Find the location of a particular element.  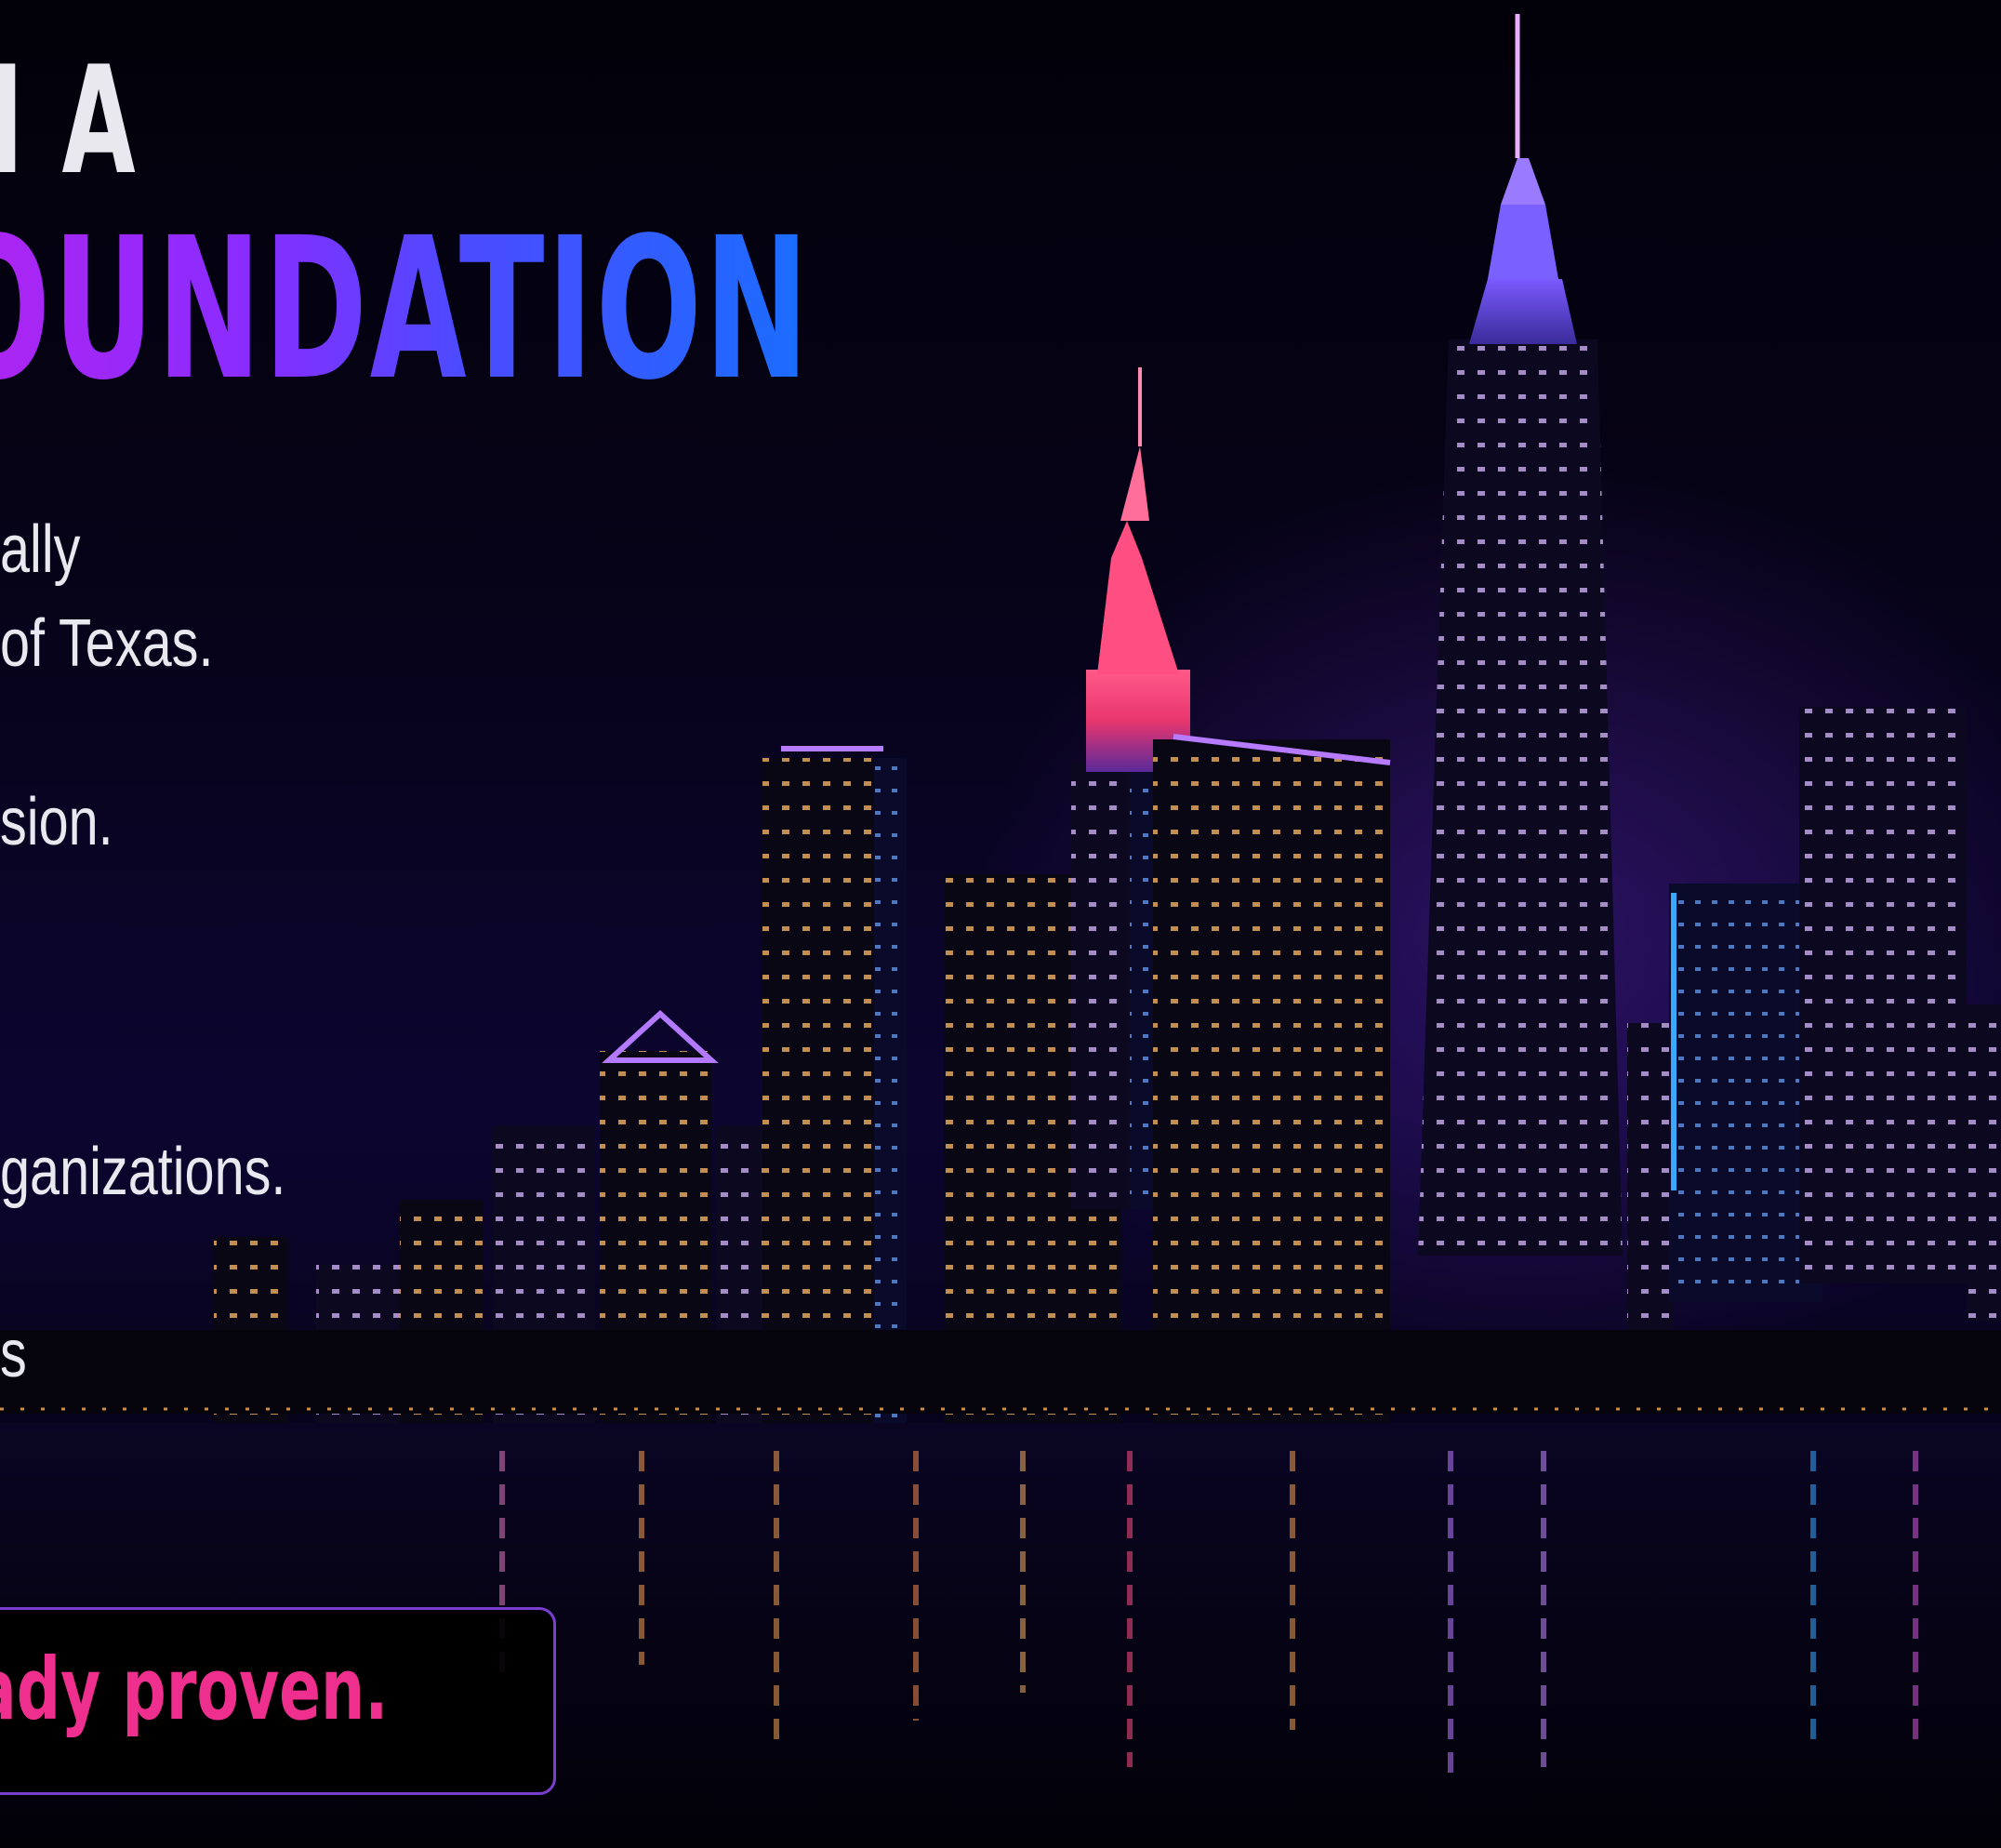

callout-box: ady proven. is located at coordinates (278, 1701).